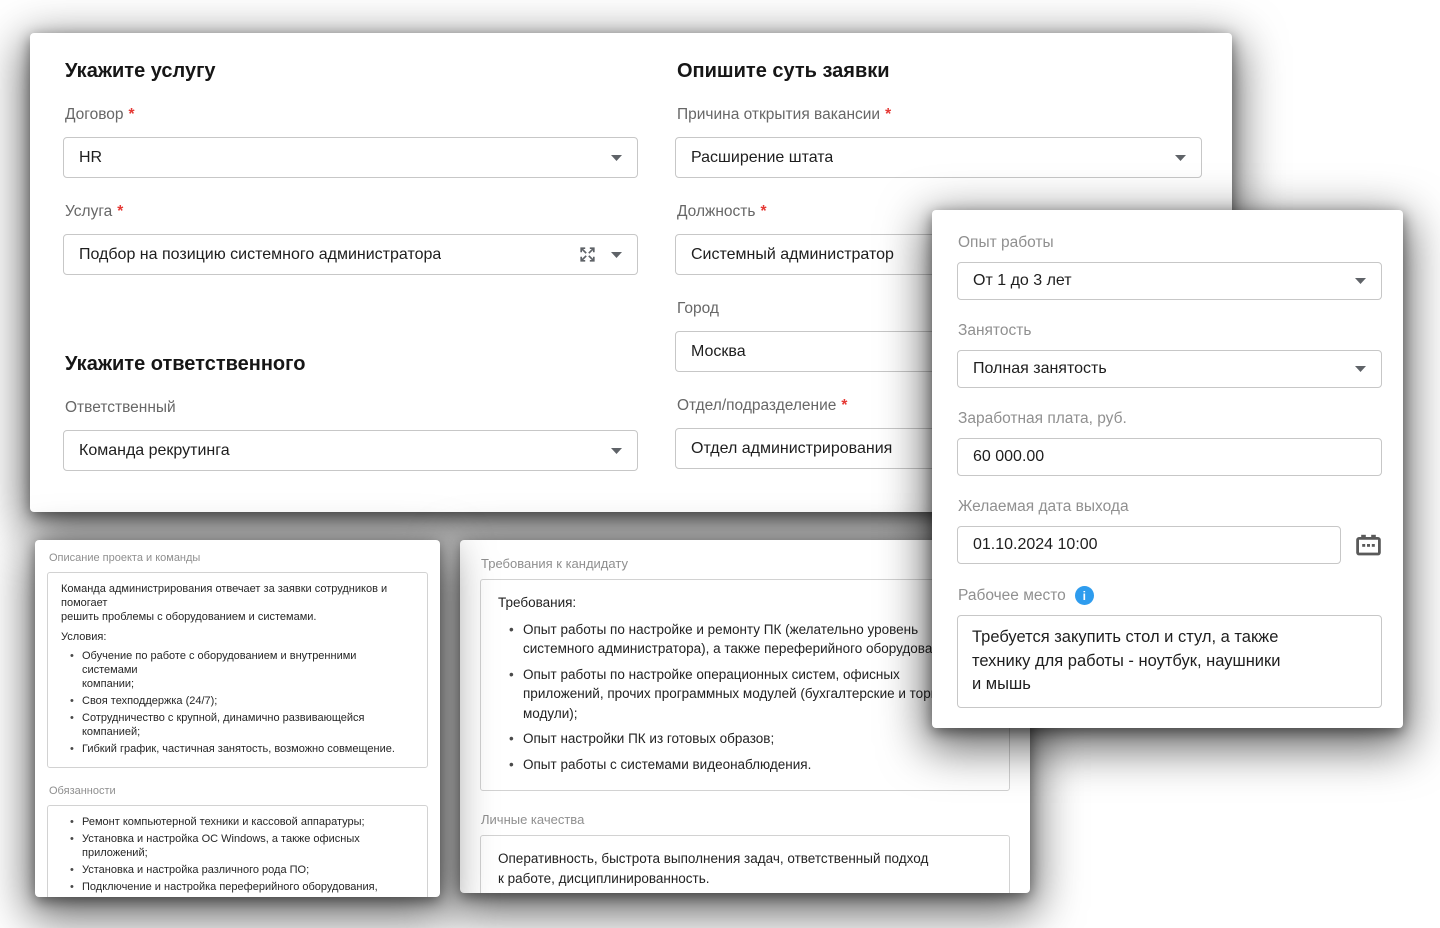 The width and height of the screenshot is (1440, 928). What do you see at coordinates (154, 450) in the screenshot?
I see `responsible-value: Команда рекрутинга` at bounding box center [154, 450].